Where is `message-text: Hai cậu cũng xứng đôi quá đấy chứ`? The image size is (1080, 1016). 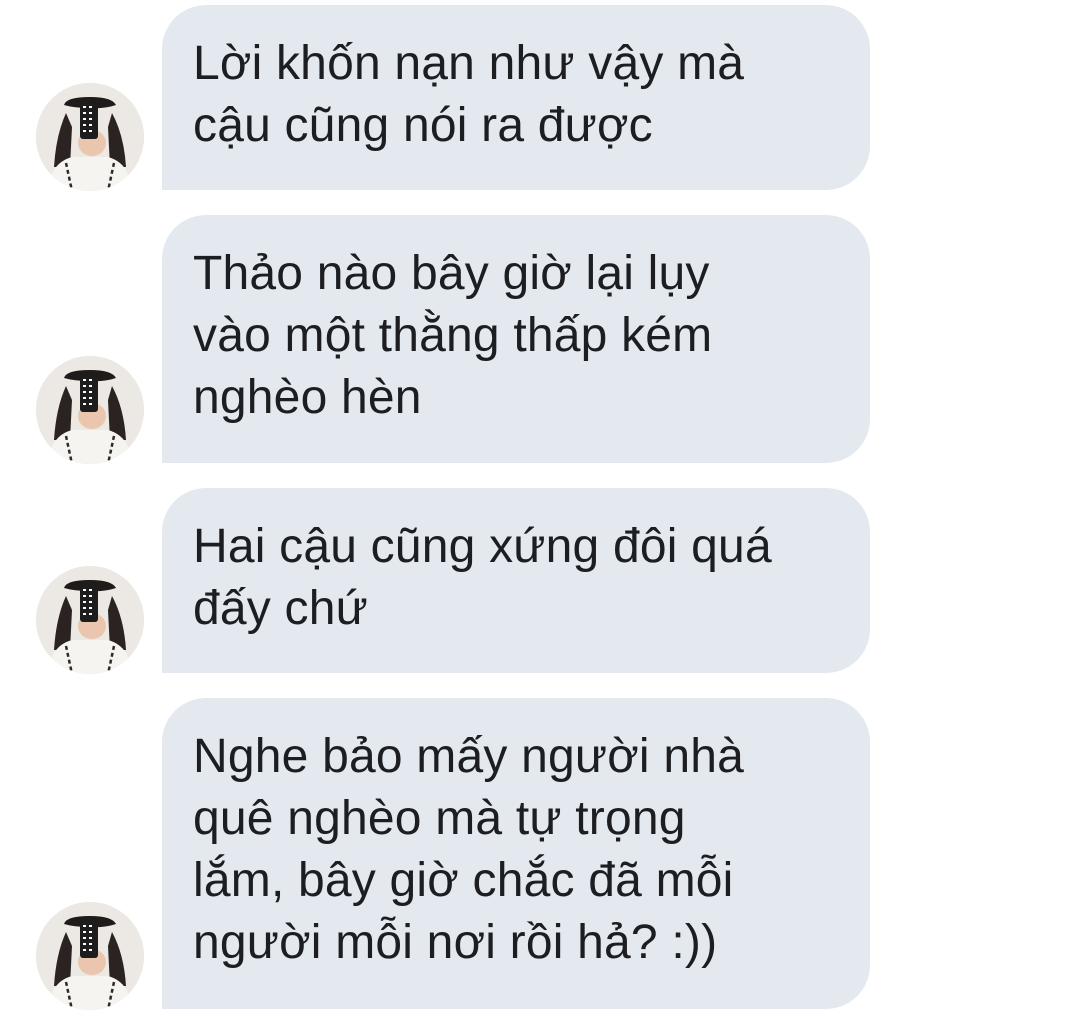 message-text: Hai cậu cũng xứng đôi quá đấy chứ is located at coordinates (482, 577).